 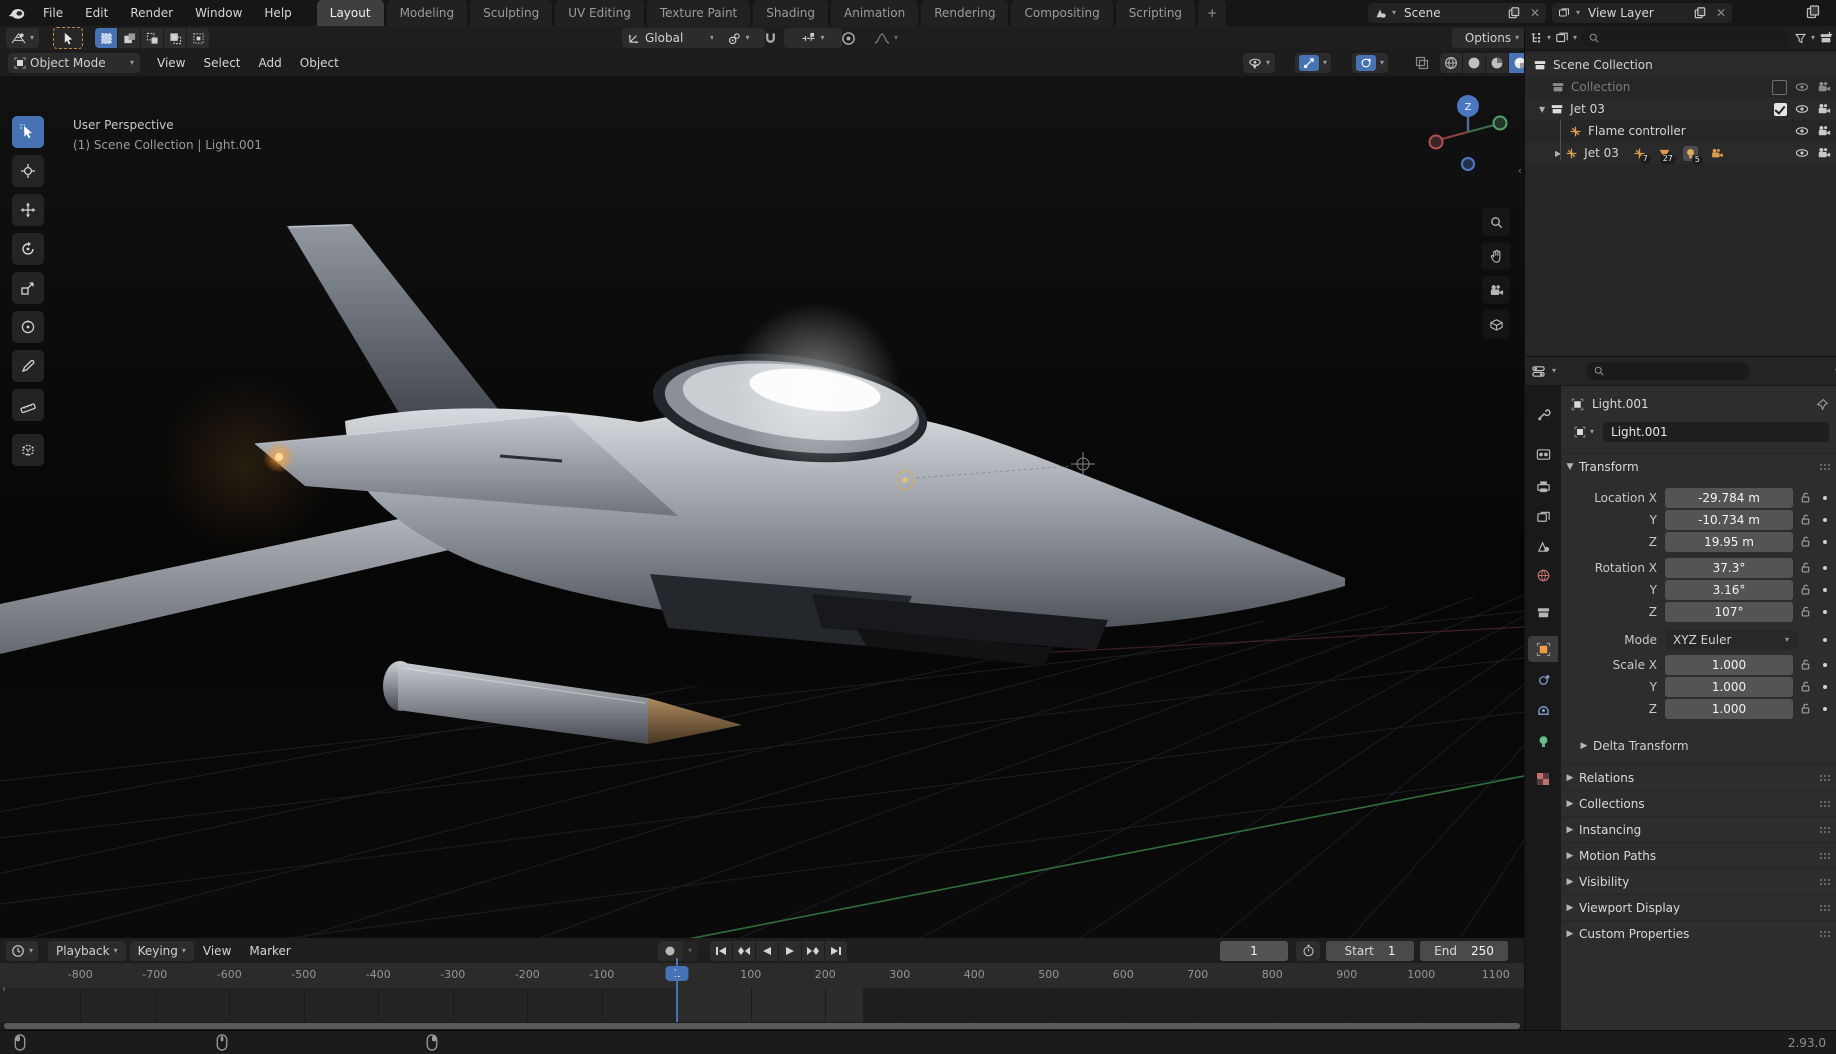 What do you see at coordinates (767, 950) in the screenshot?
I see `play-reverse-button` at bounding box center [767, 950].